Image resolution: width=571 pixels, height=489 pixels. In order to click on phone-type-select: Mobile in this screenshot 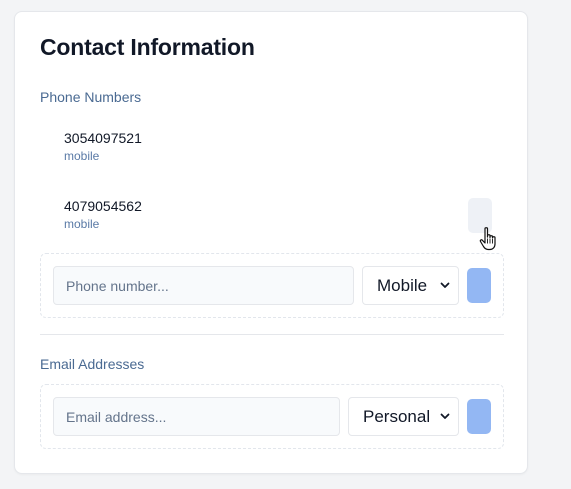, I will do `click(410, 285)`.